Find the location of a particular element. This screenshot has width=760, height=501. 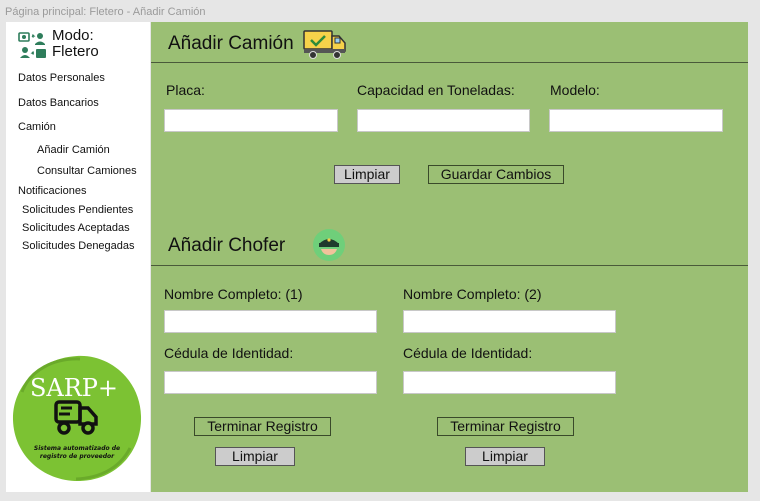

driver1-id-input is located at coordinates (270, 382).